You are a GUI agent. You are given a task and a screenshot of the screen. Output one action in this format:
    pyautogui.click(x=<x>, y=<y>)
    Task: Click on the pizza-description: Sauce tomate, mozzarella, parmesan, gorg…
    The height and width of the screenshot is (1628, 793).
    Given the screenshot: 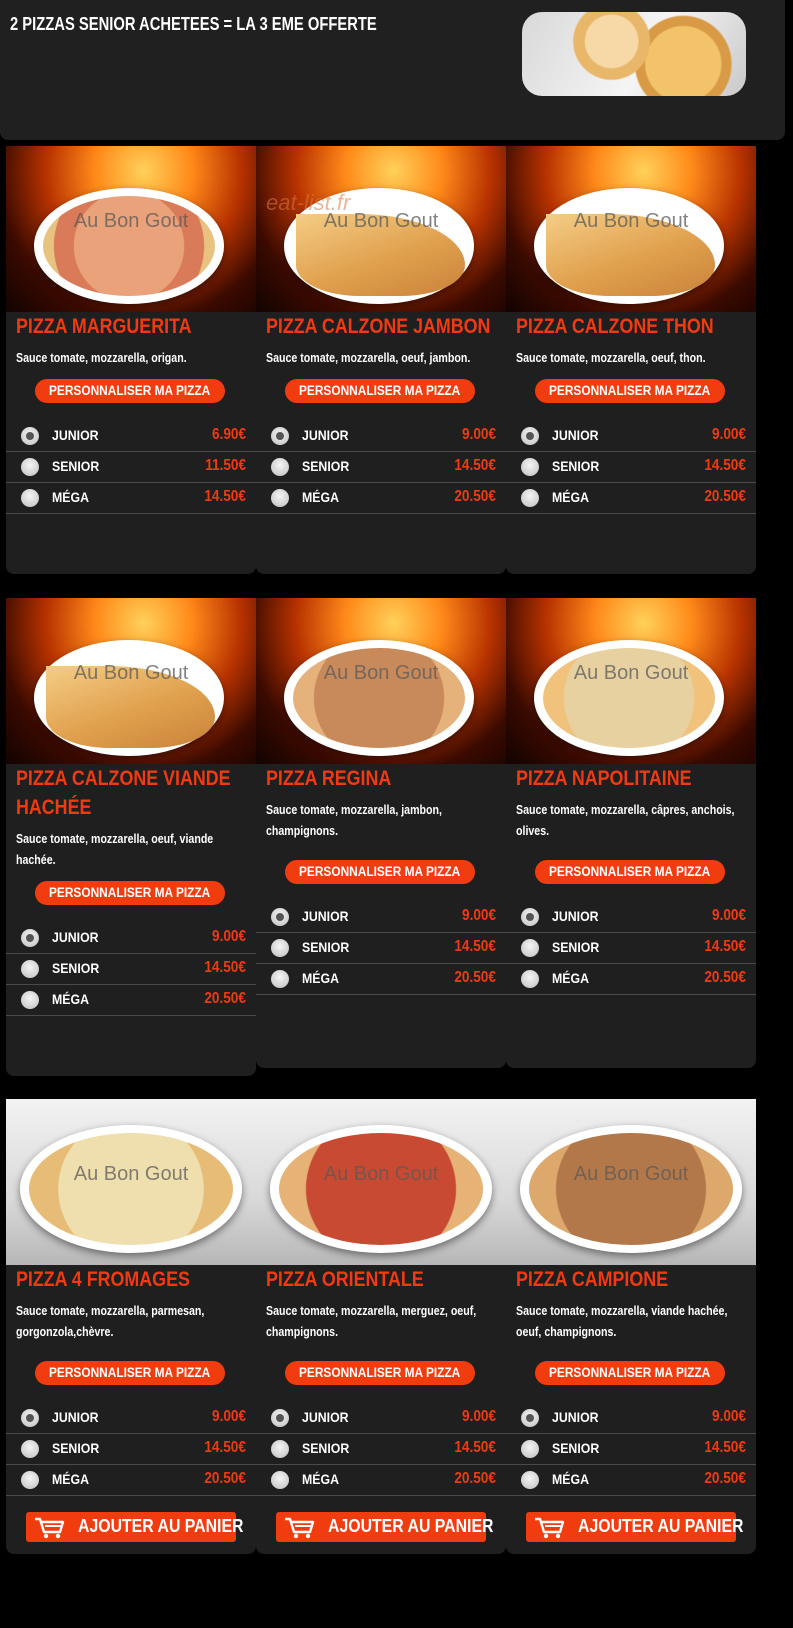 What is the action you would take?
    pyautogui.click(x=110, y=1321)
    